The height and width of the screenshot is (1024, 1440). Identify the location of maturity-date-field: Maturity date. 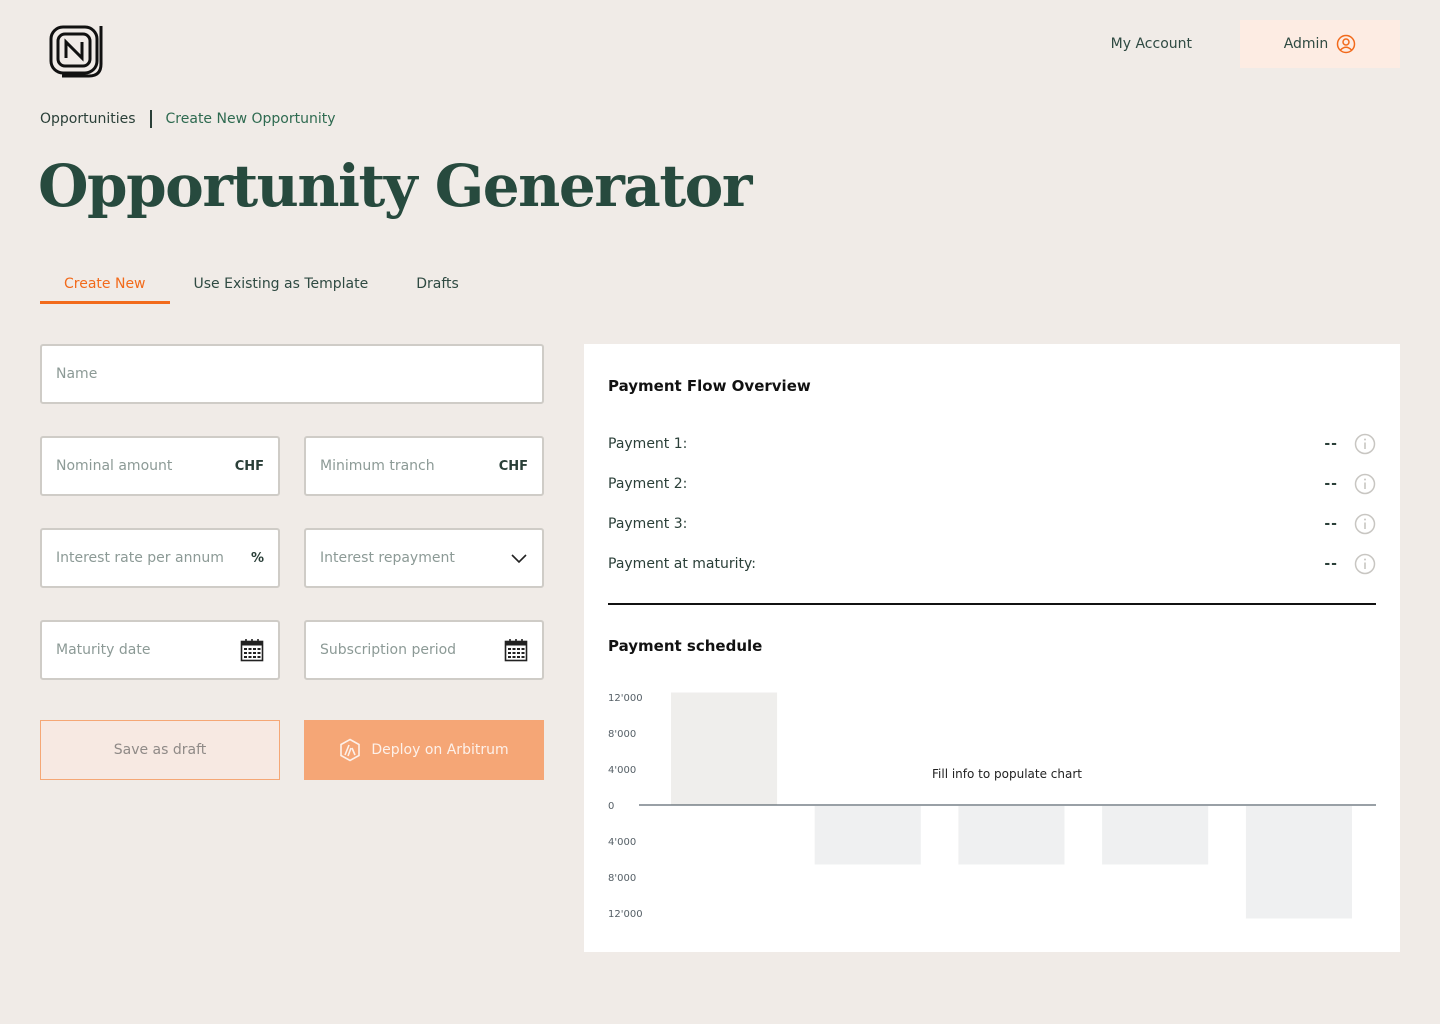
(160, 650).